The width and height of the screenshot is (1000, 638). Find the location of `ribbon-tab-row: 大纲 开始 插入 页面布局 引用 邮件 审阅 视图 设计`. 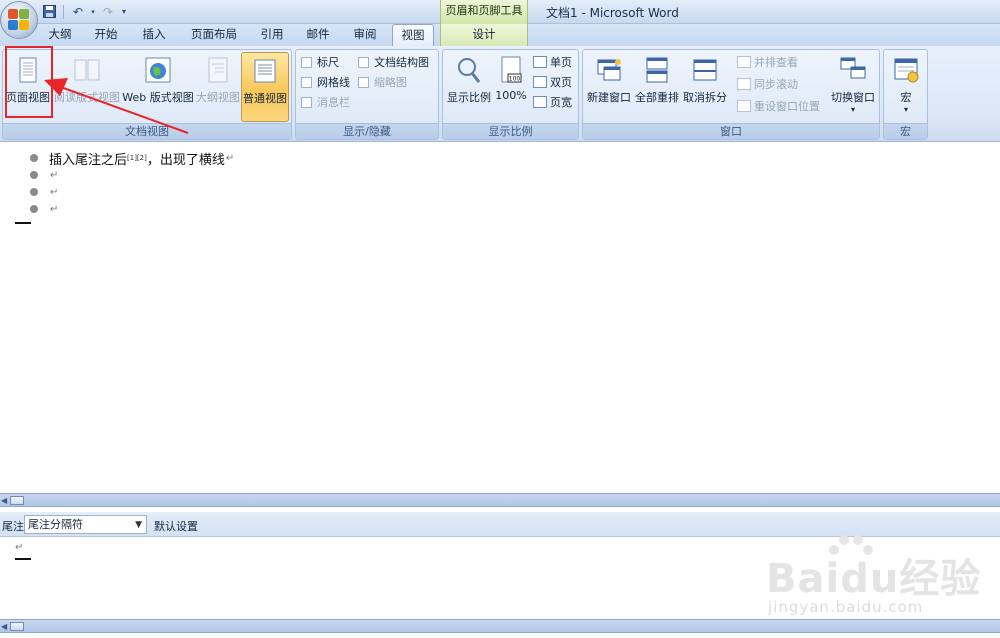

ribbon-tab-row: 大纲 开始 插入 页面布局 引用 邮件 审阅 视图 设计 is located at coordinates (500, 35).